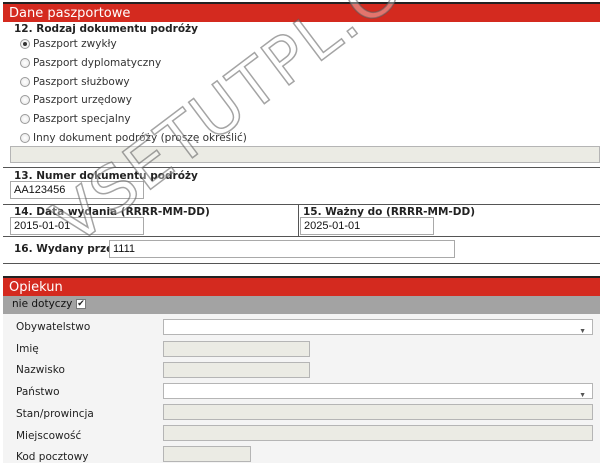  Describe the element at coordinates (40, 370) in the screenshot. I see `last-name-label: Nazwisko` at that location.